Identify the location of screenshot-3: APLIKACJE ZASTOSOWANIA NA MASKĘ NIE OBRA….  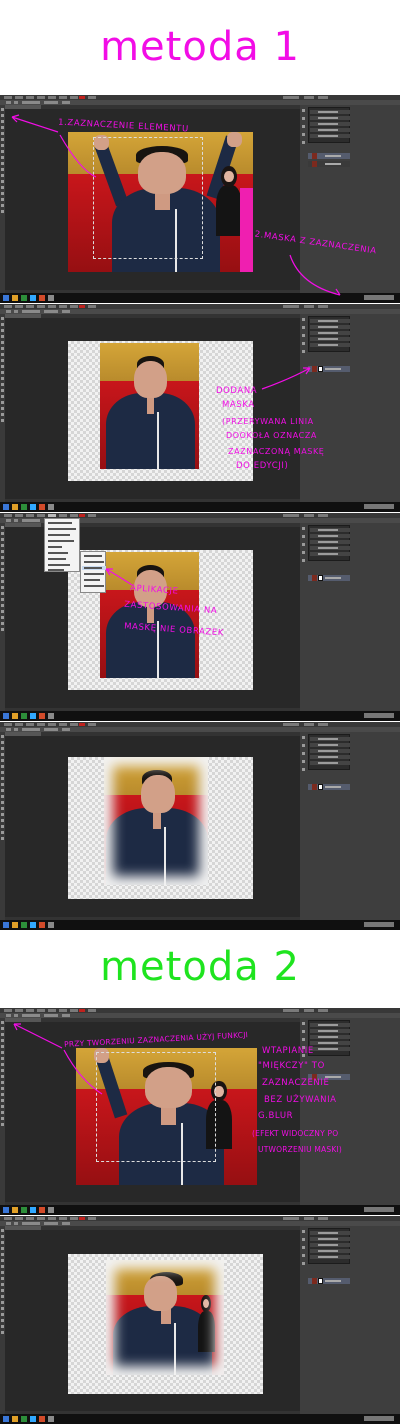
(200, 617).